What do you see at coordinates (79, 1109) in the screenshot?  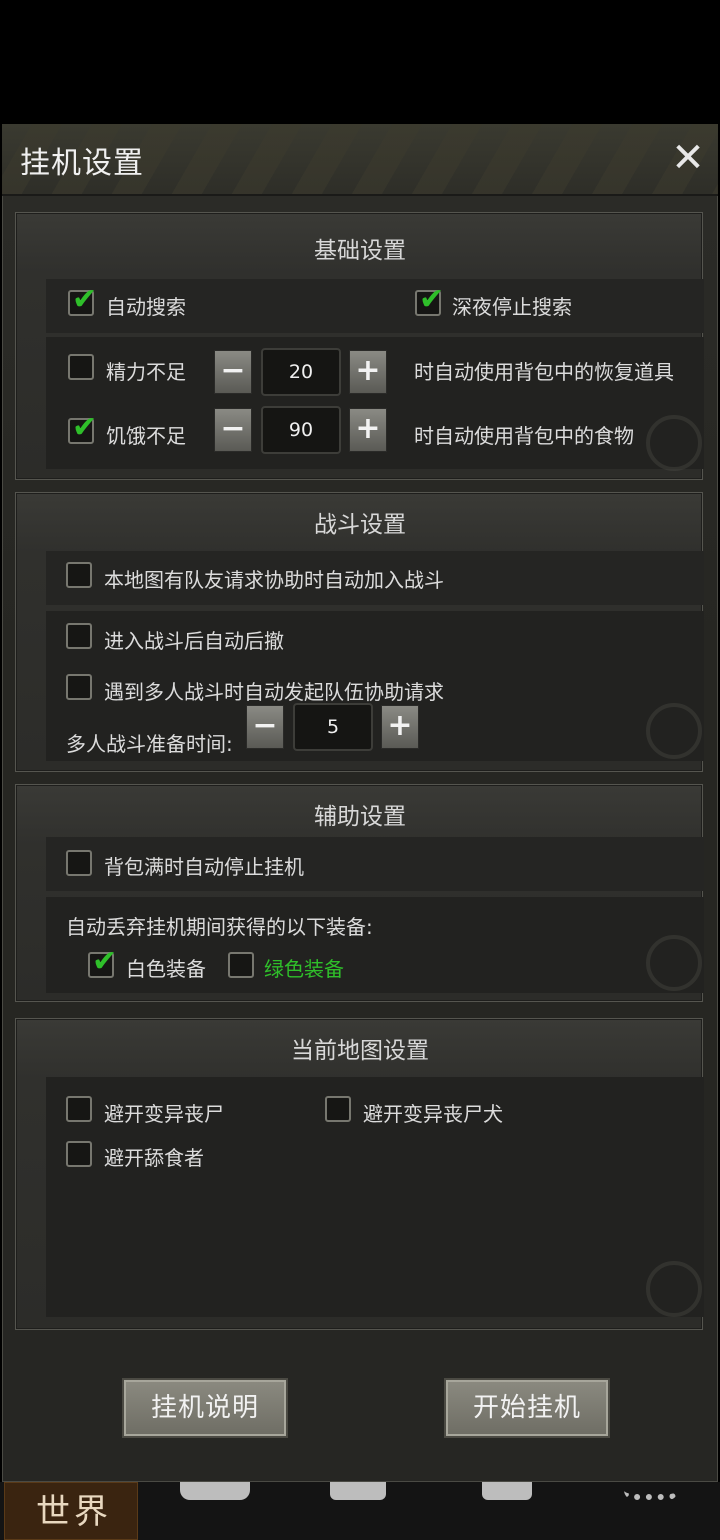 I see `avoid-mutant-zombie-checkbox` at bounding box center [79, 1109].